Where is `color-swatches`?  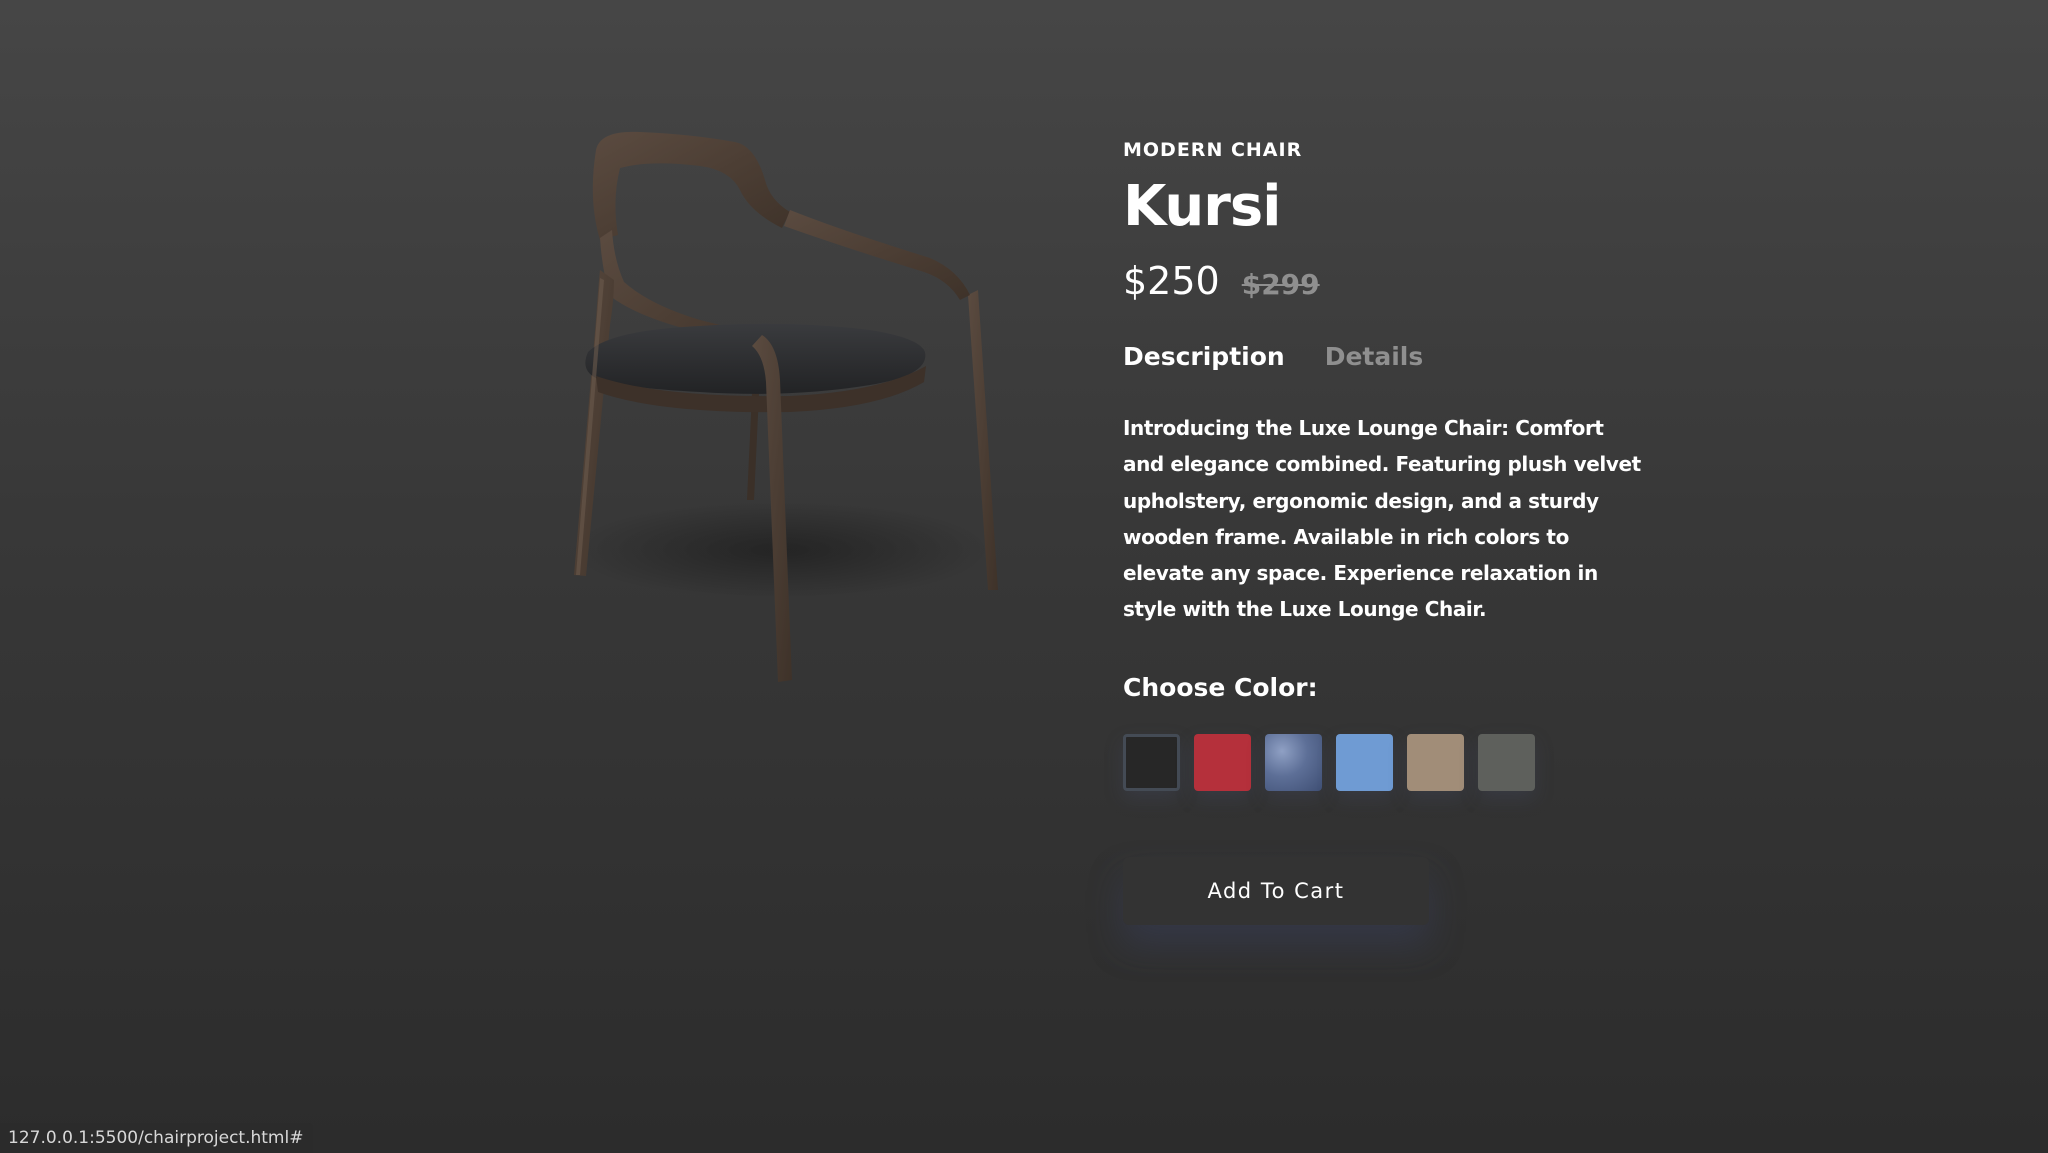
color-swatches is located at coordinates (1383, 762).